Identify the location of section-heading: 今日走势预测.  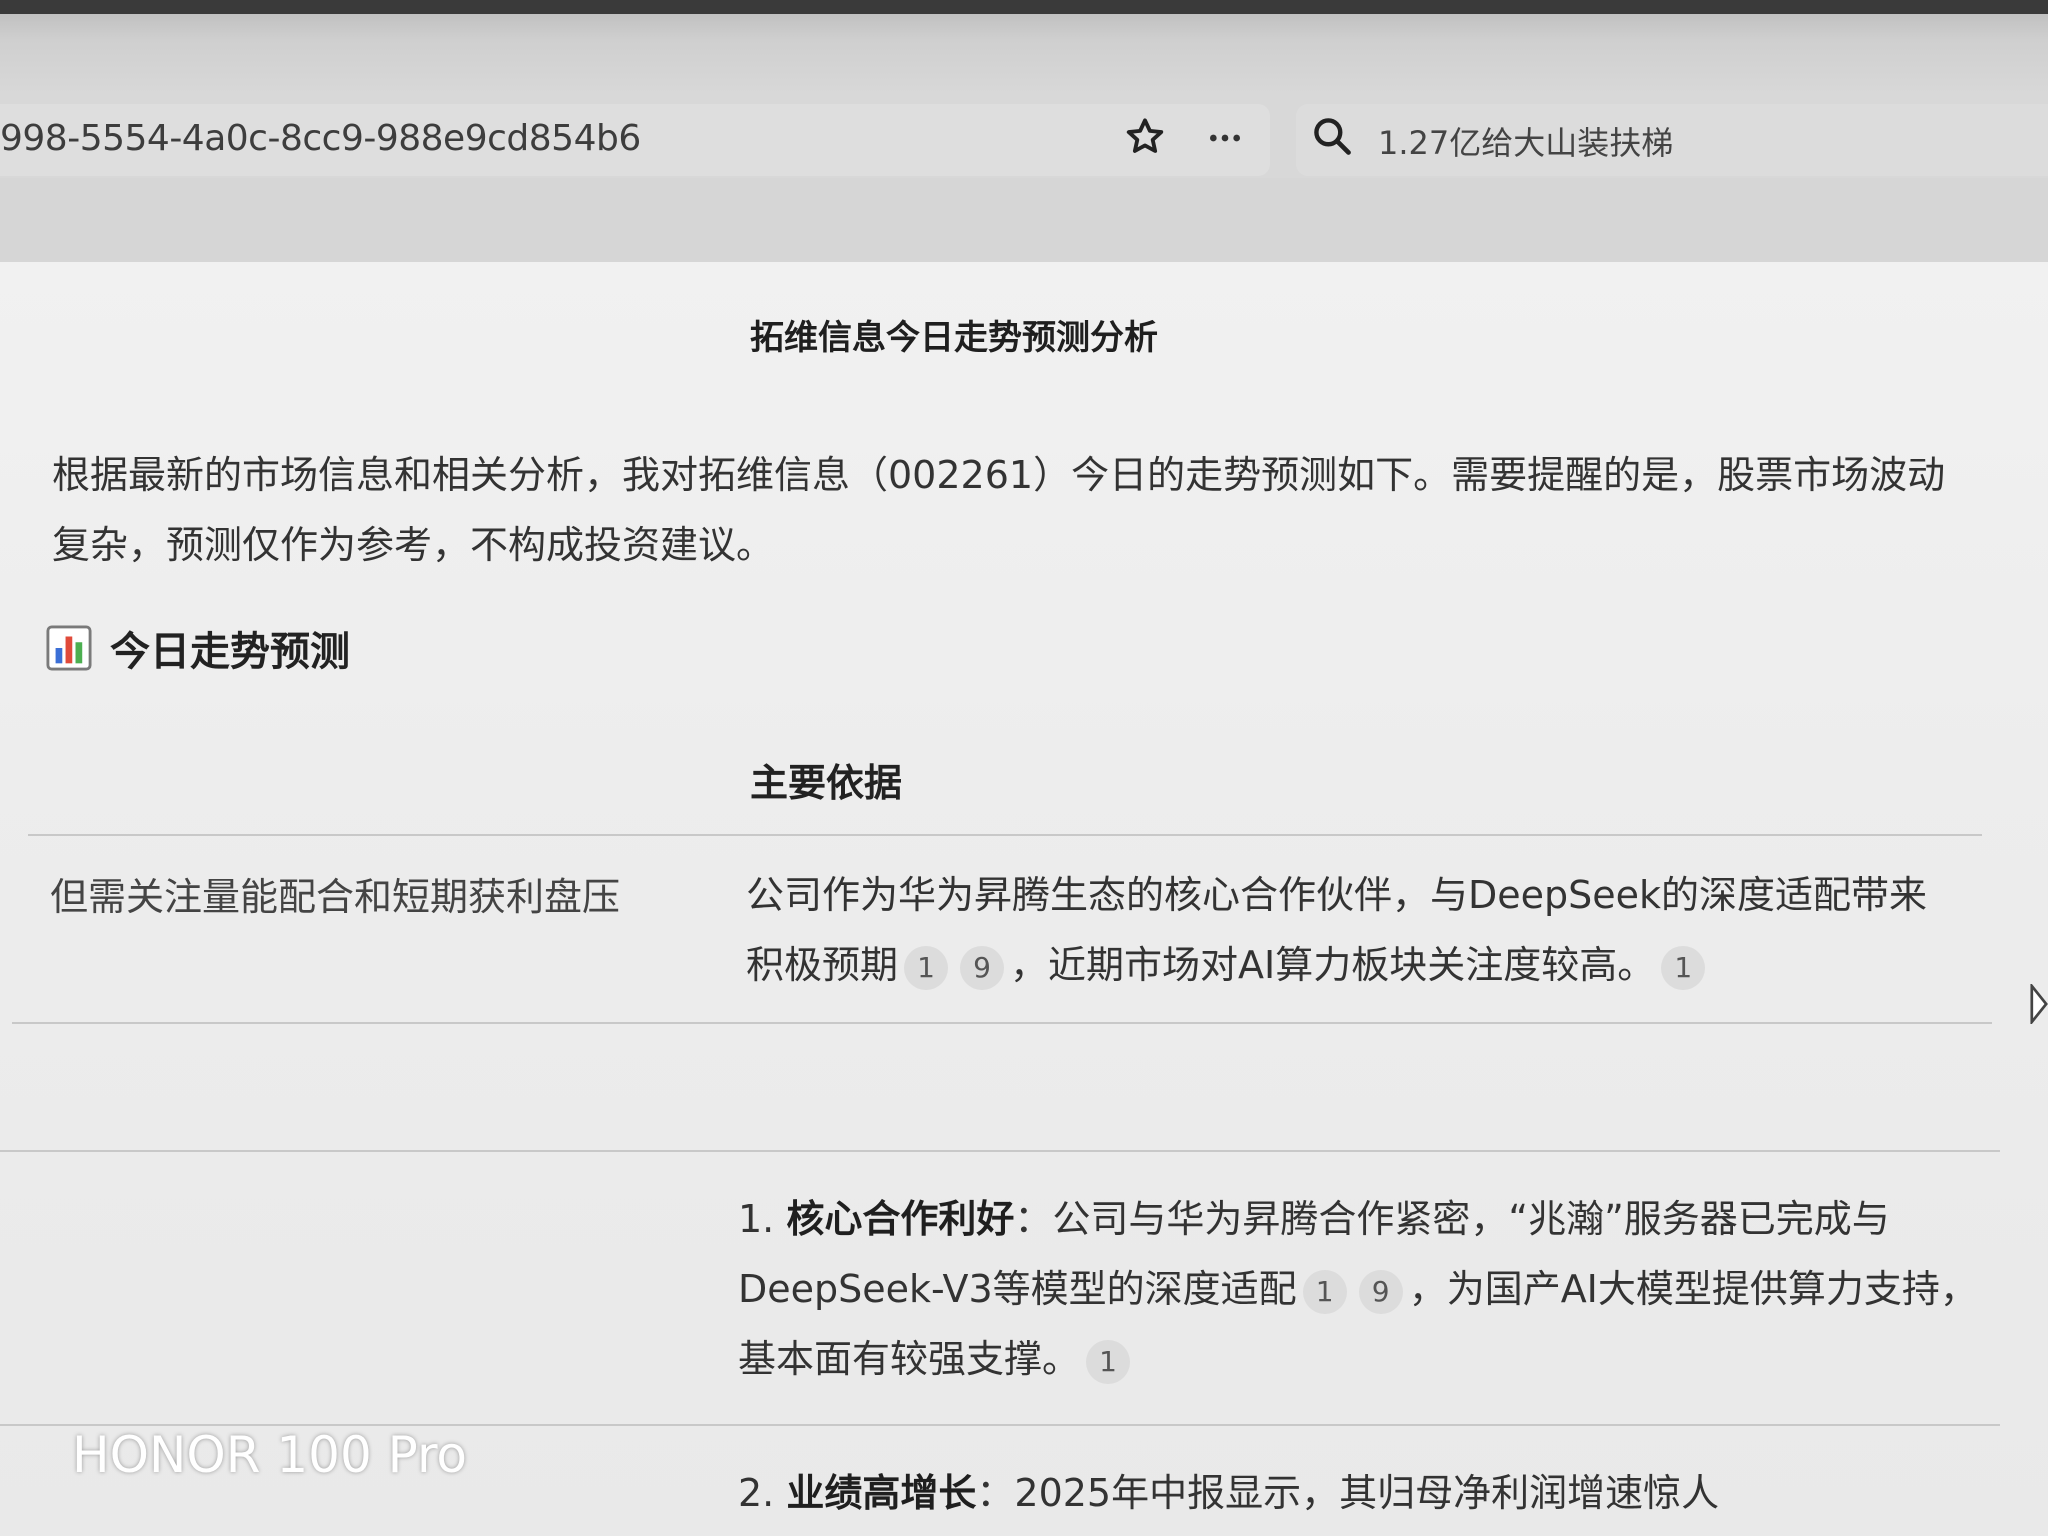
(198, 648).